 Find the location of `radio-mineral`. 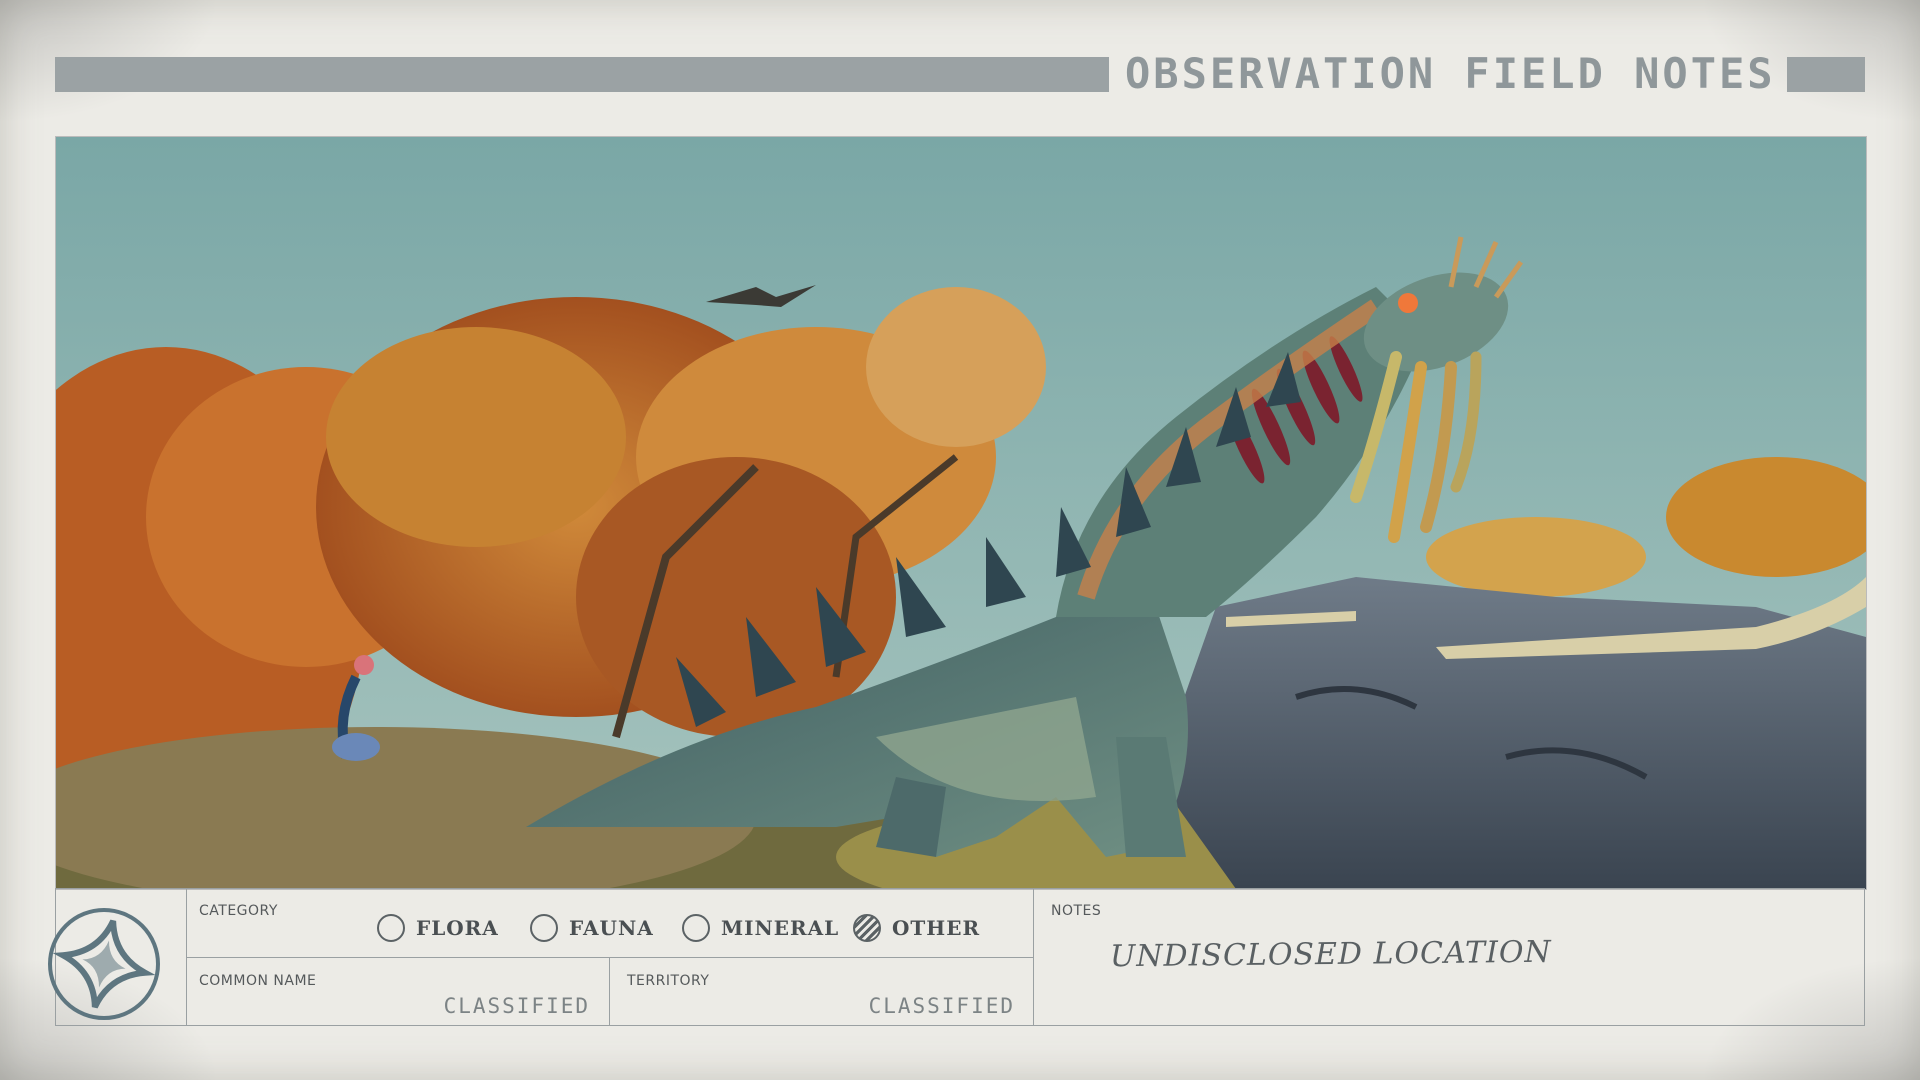

radio-mineral is located at coordinates (696, 928).